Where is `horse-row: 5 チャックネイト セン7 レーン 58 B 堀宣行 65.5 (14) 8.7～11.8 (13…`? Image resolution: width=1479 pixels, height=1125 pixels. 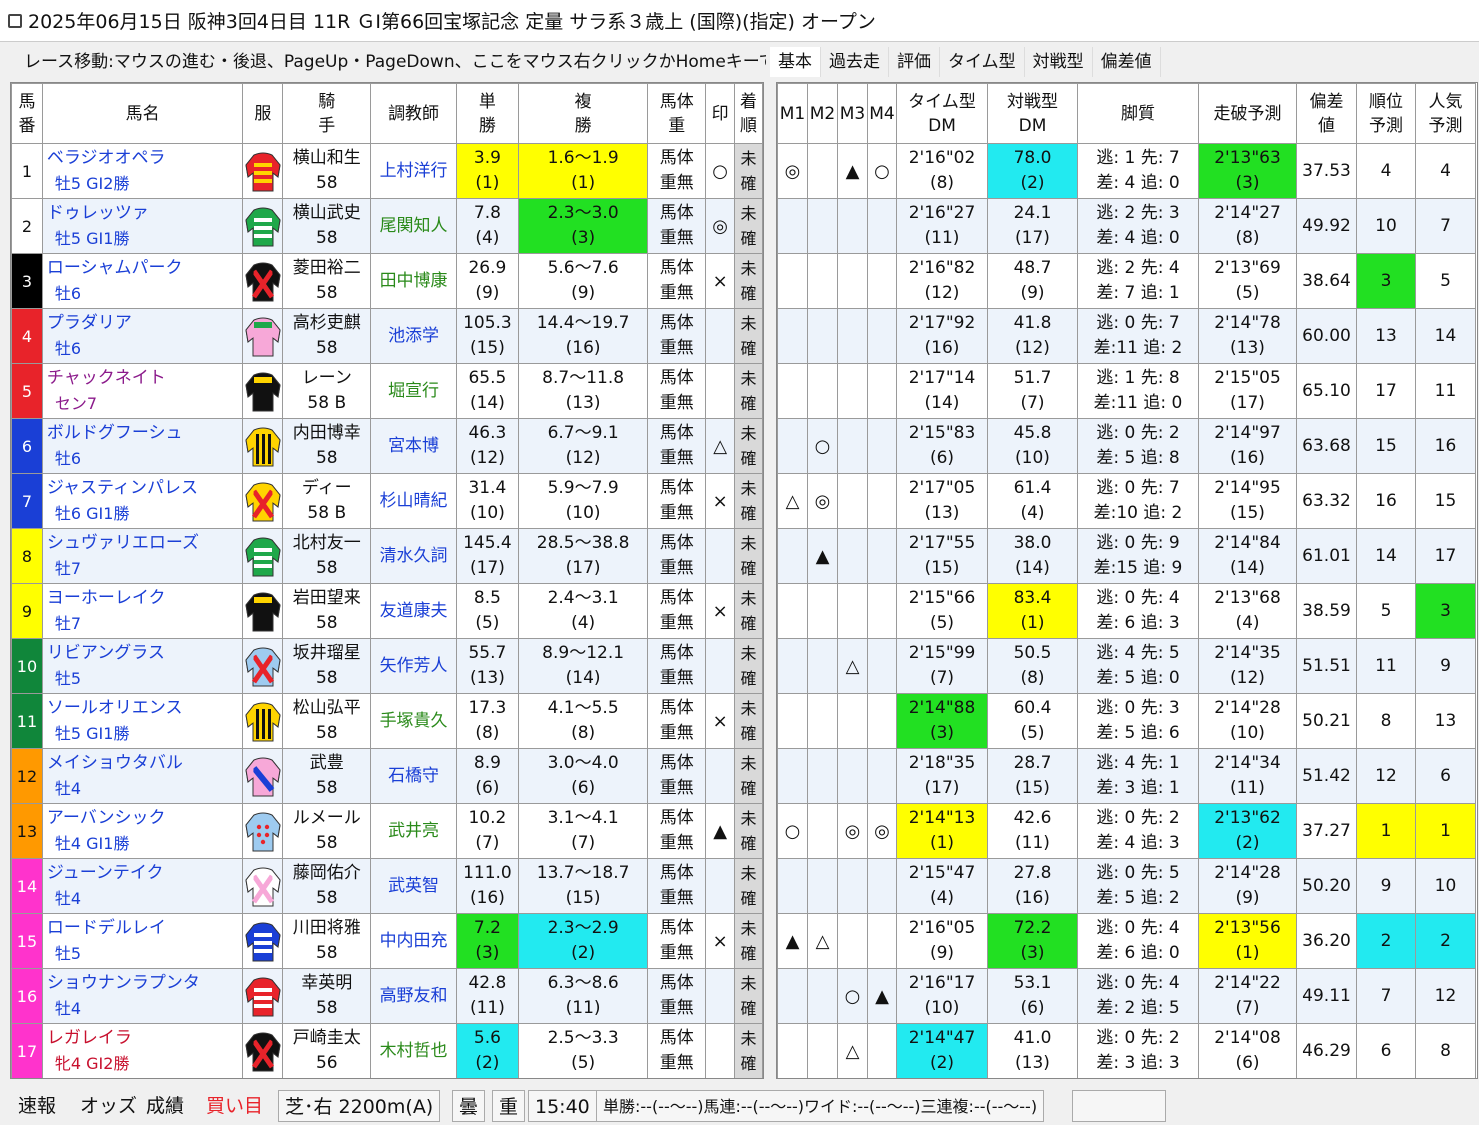
horse-row: 5 チャックネイト セン7 レーン 58 B 堀宣行 65.5 (14) 8.7～11.8 (13… is located at coordinates (387, 391).